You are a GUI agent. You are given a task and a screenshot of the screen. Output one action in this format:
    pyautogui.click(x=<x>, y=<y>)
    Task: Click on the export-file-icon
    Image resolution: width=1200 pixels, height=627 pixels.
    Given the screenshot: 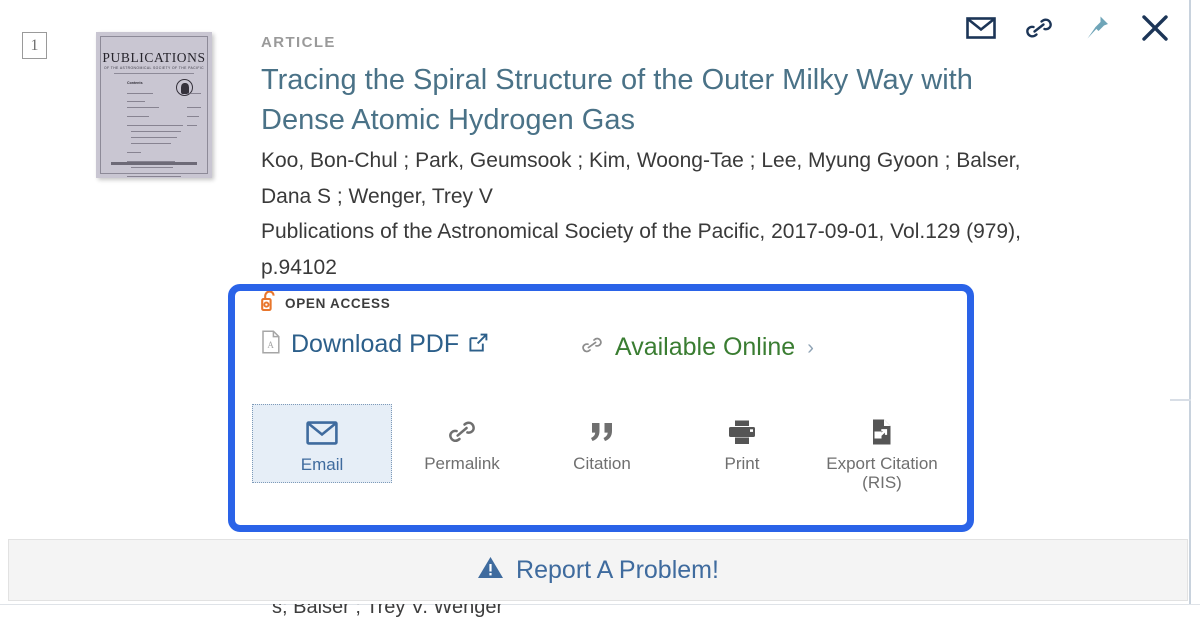 What is the action you would take?
    pyautogui.click(x=882, y=432)
    